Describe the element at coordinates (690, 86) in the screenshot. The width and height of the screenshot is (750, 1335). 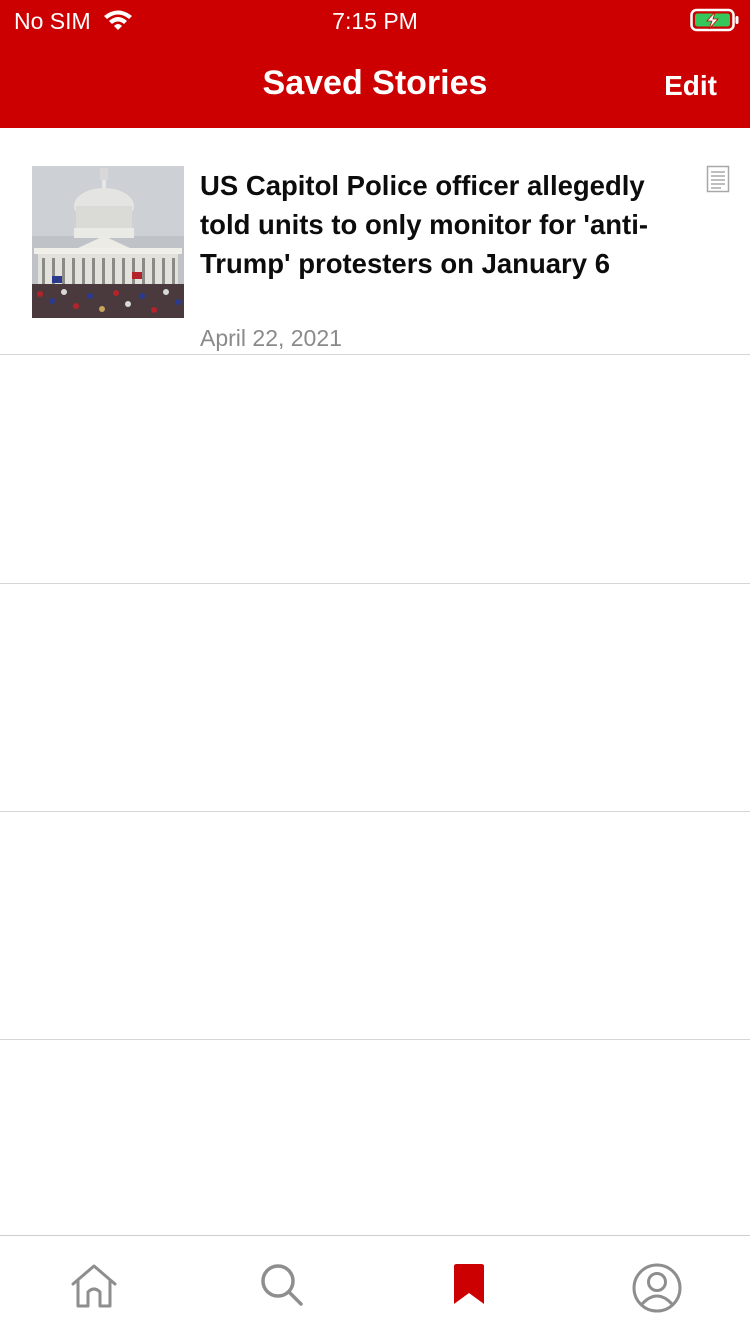
I see `edit-button: Edit` at that location.